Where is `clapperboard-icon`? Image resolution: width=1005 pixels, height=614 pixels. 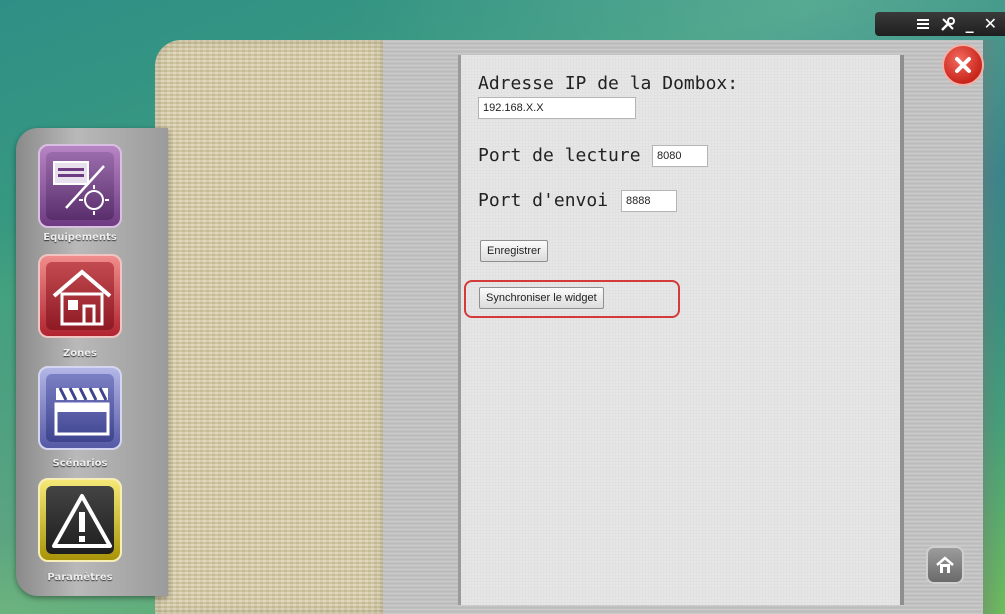
clapperboard-icon is located at coordinates (80, 408).